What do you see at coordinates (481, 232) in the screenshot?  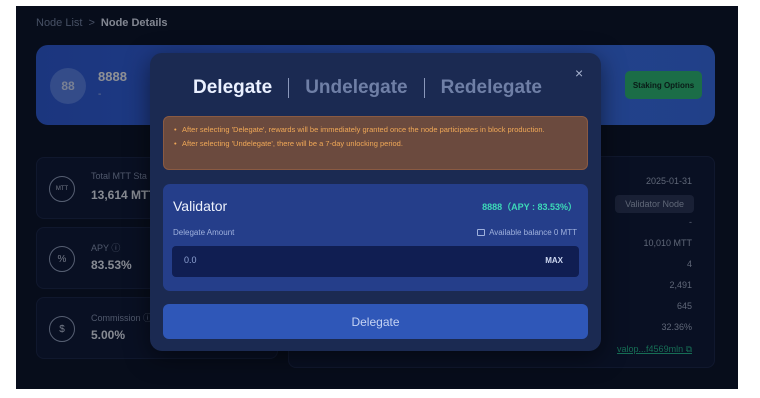 I see `wallet-icon` at bounding box center [481, 232].